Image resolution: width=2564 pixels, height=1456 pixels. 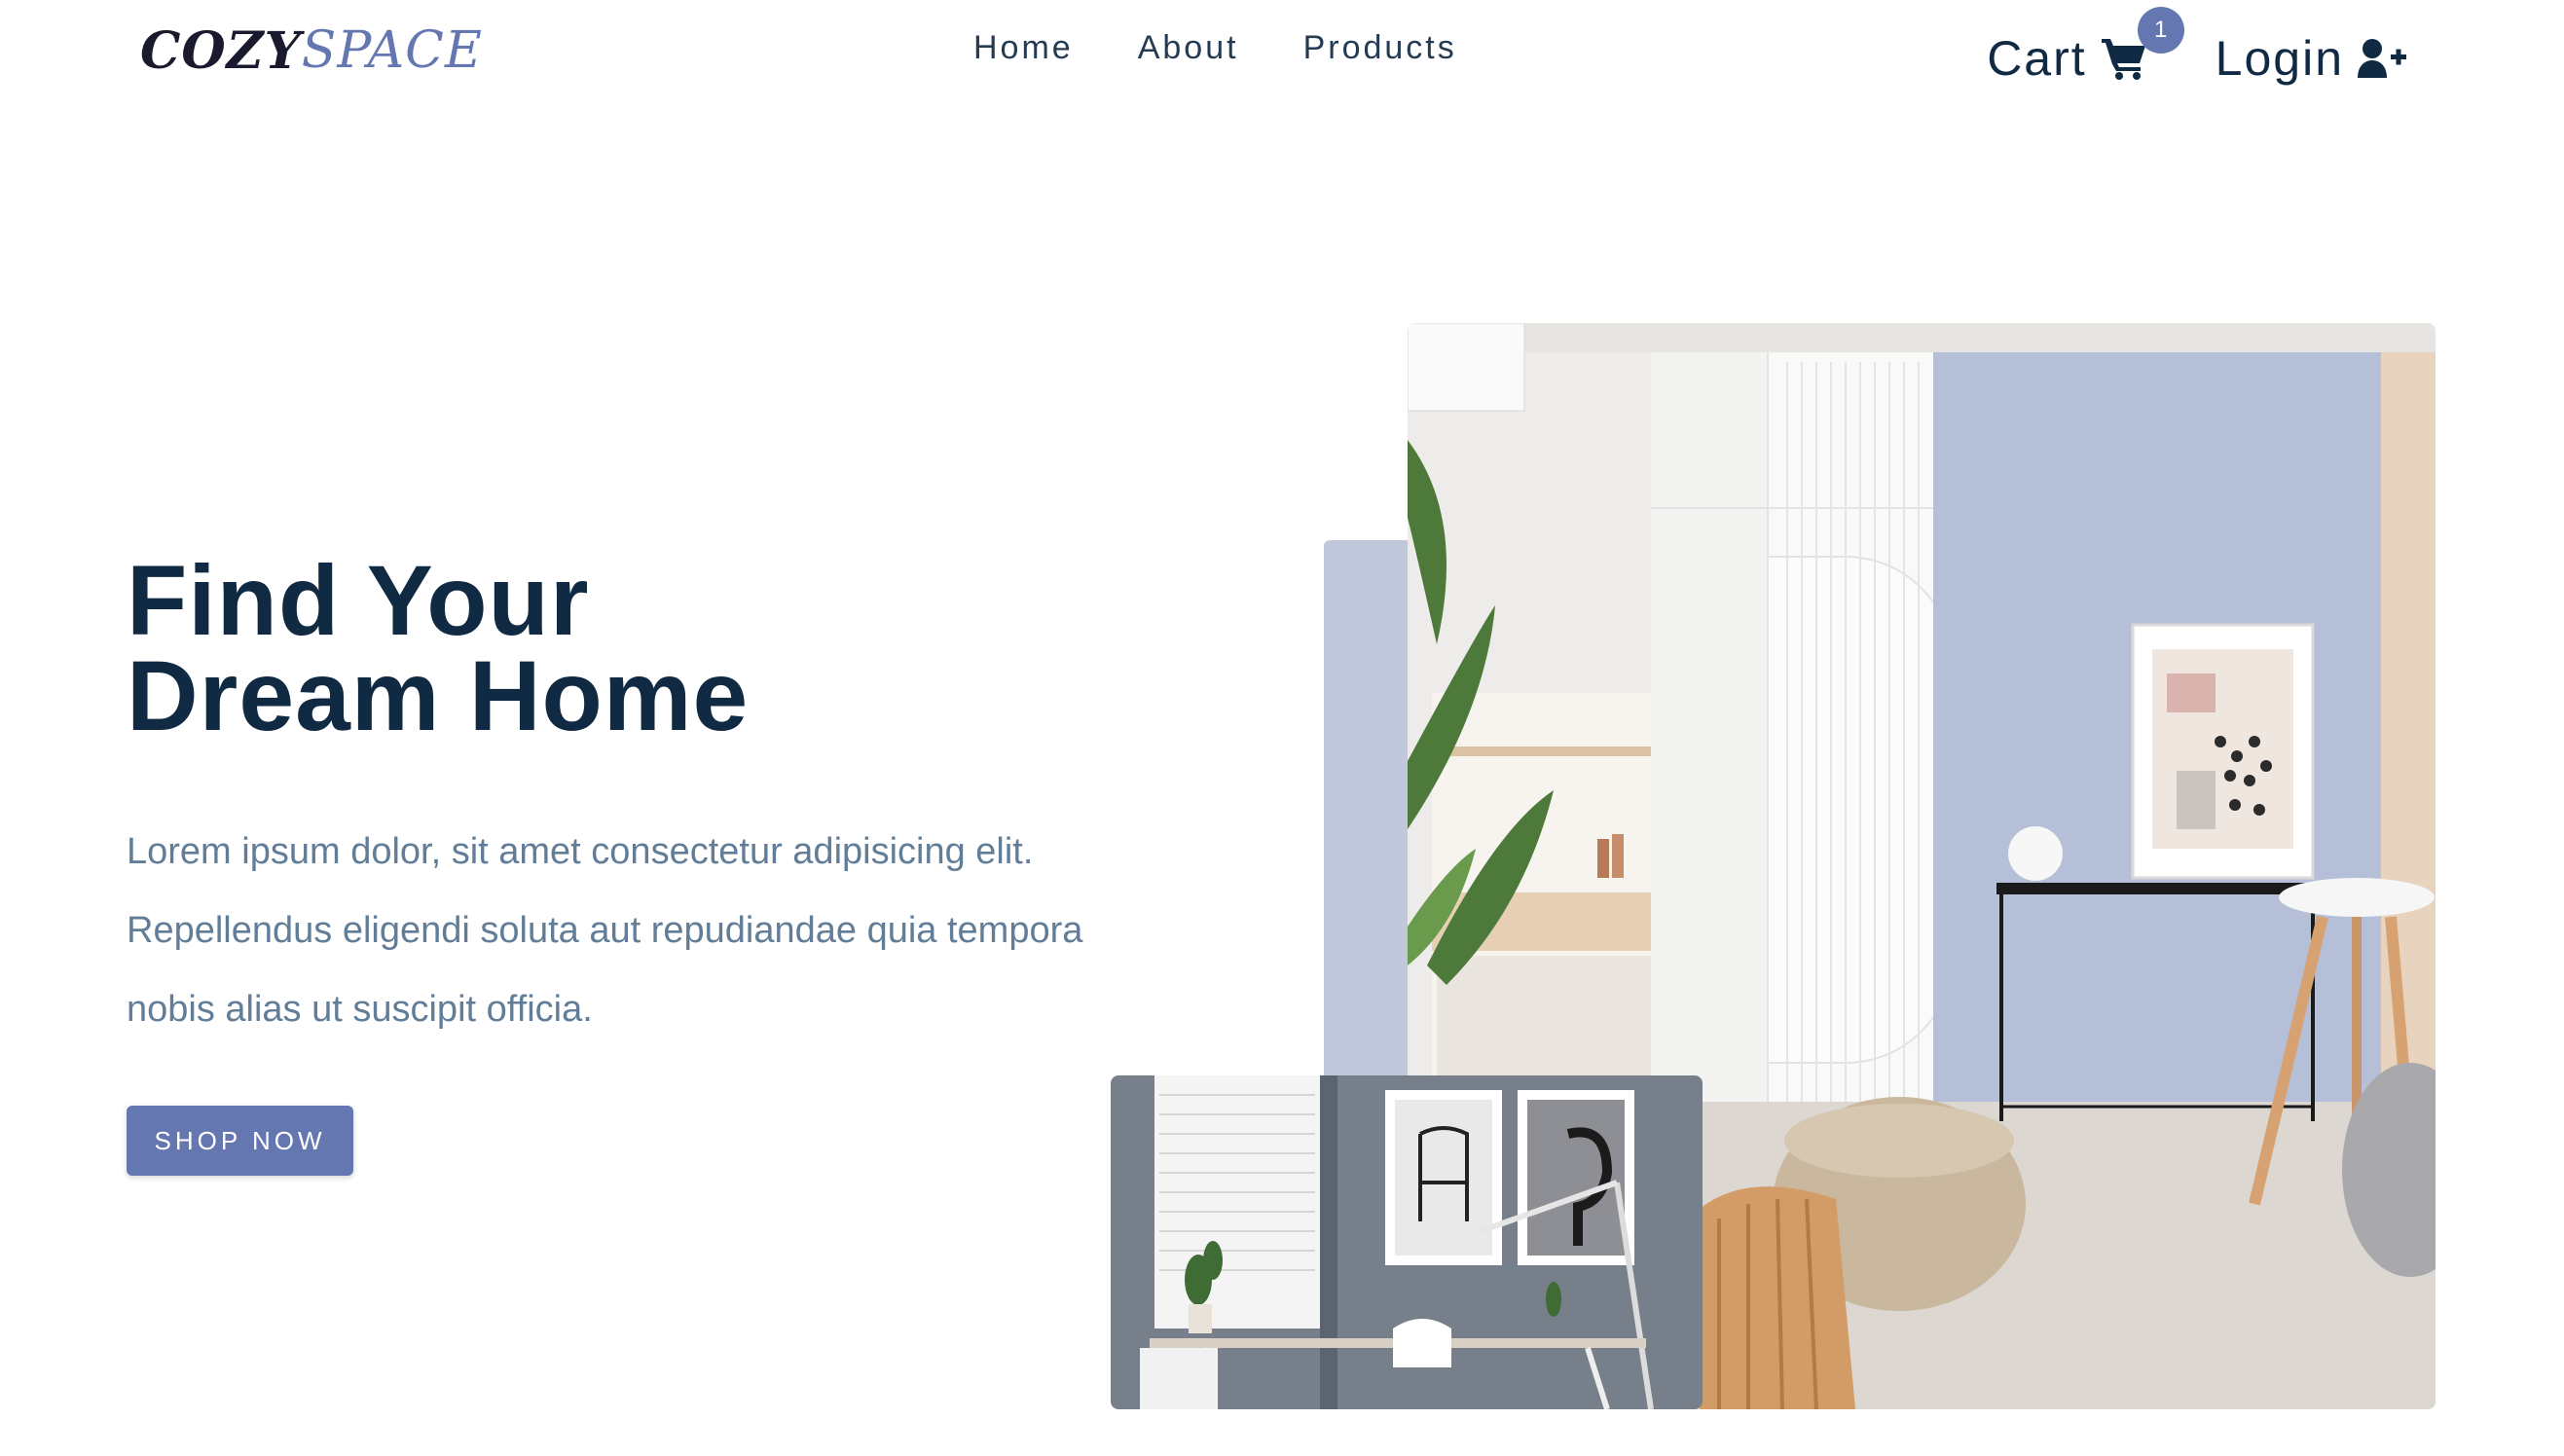 I want to click on nav-links: Home About Products, so click(x=1215, y=48).